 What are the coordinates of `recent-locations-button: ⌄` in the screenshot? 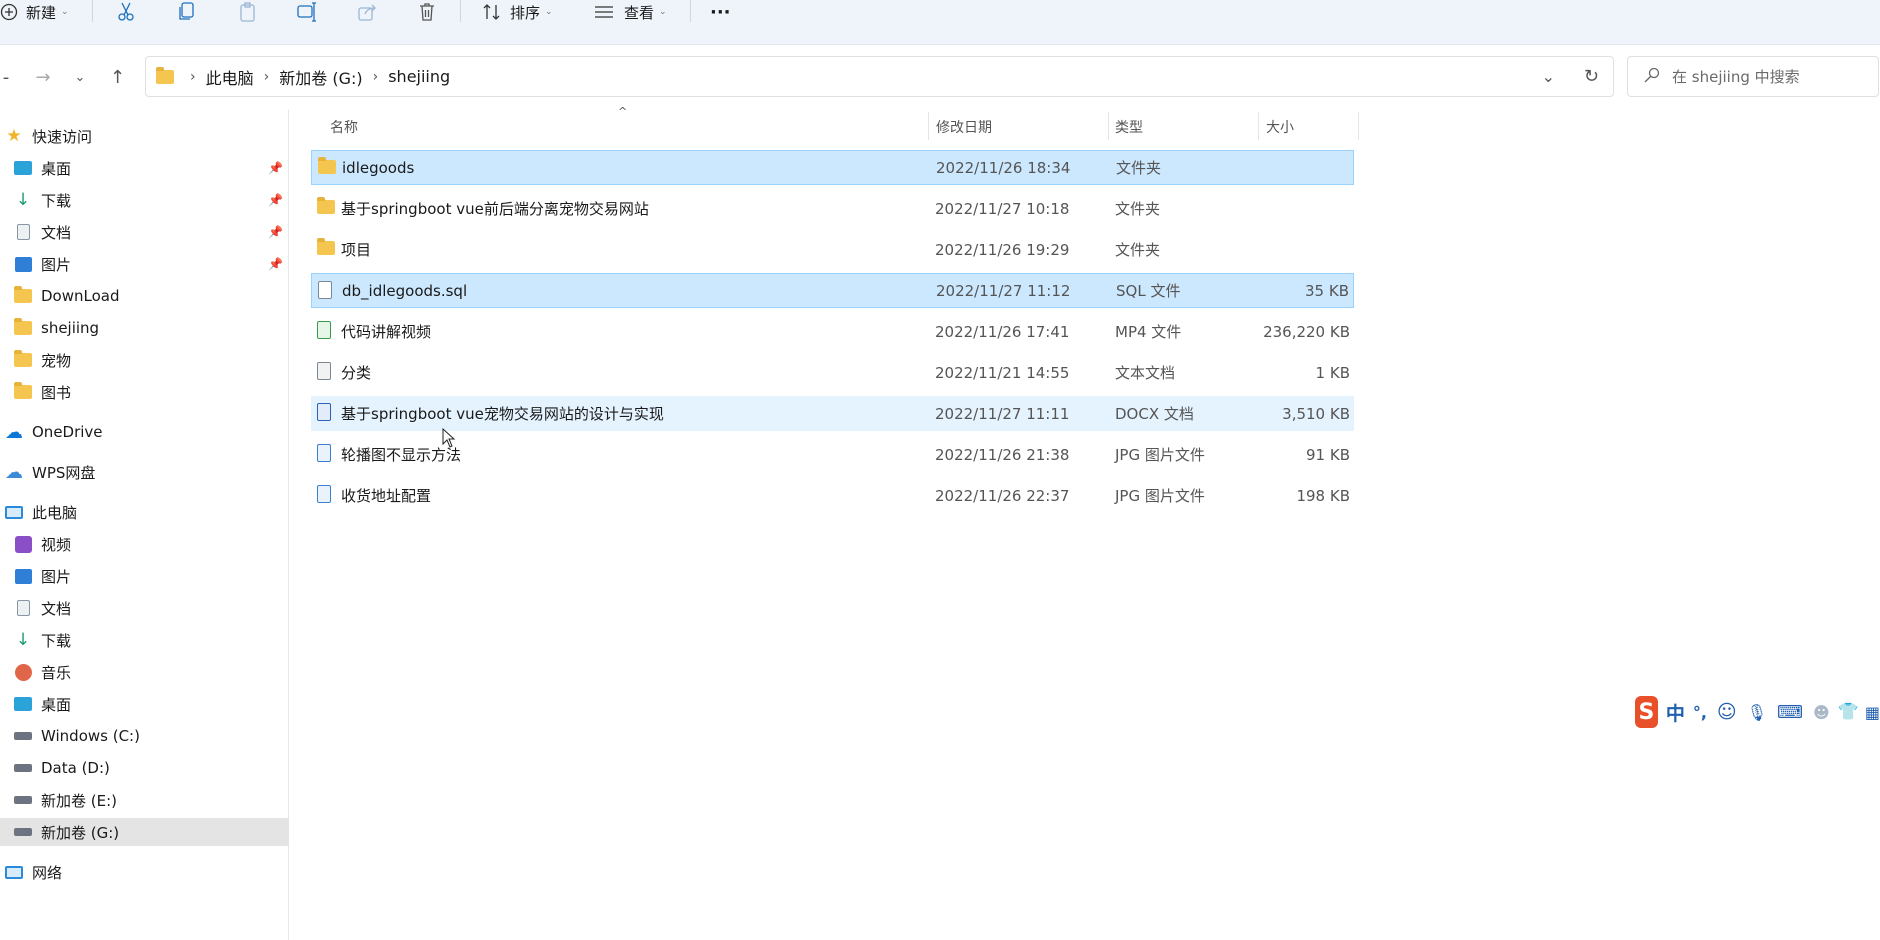 It's located at (80, 77).